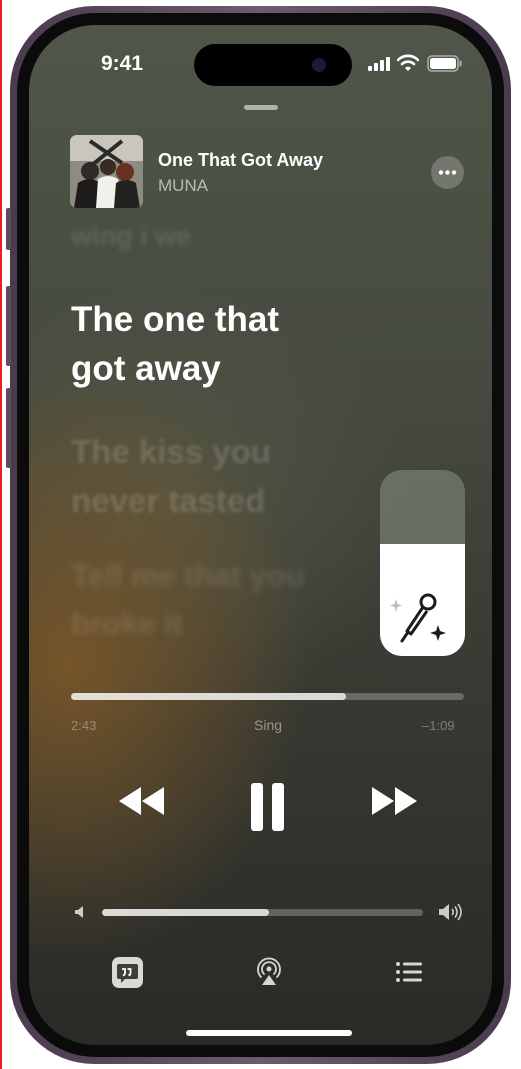  What do you see at coordinates (408, 62) in the screenshot?
I see `wifi-icon` at bounding box center [408, 62].